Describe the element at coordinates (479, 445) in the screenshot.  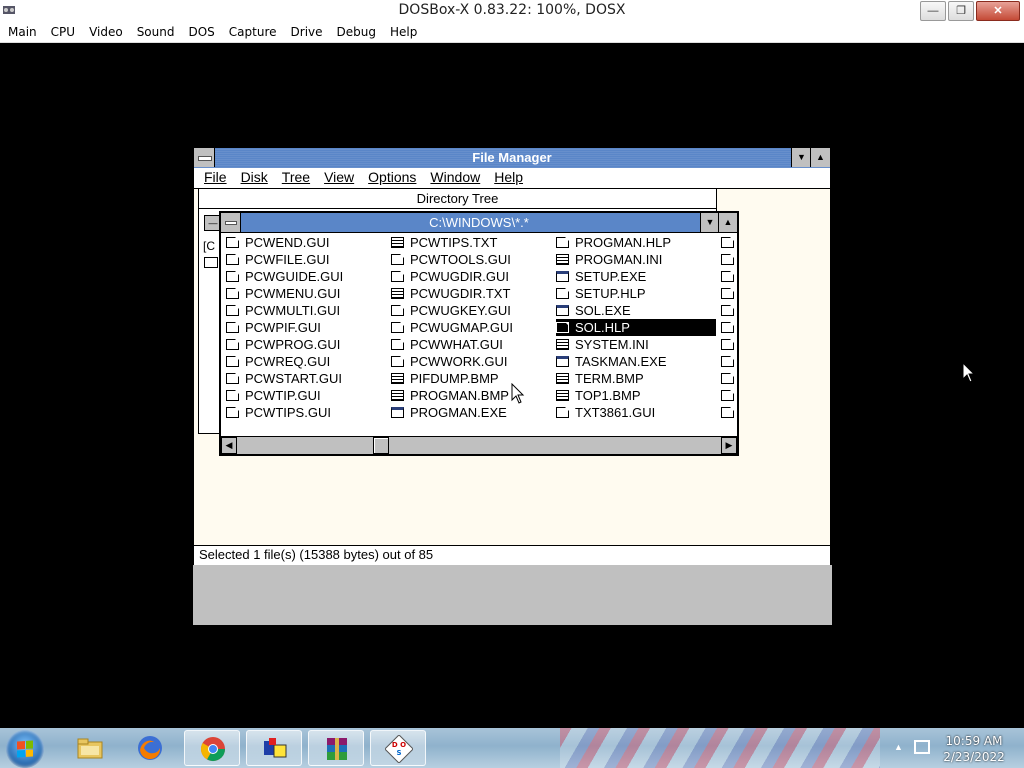
I see `horizontal-scrollbar: ◀ ▶` at that location.